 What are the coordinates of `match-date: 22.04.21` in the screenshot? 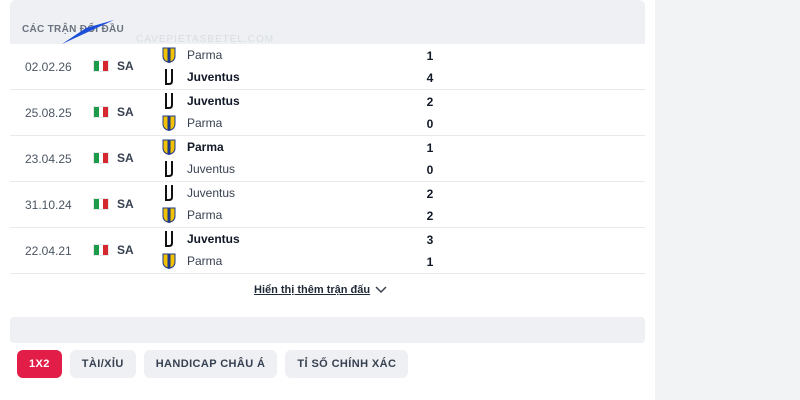 It's located at (48, 251).